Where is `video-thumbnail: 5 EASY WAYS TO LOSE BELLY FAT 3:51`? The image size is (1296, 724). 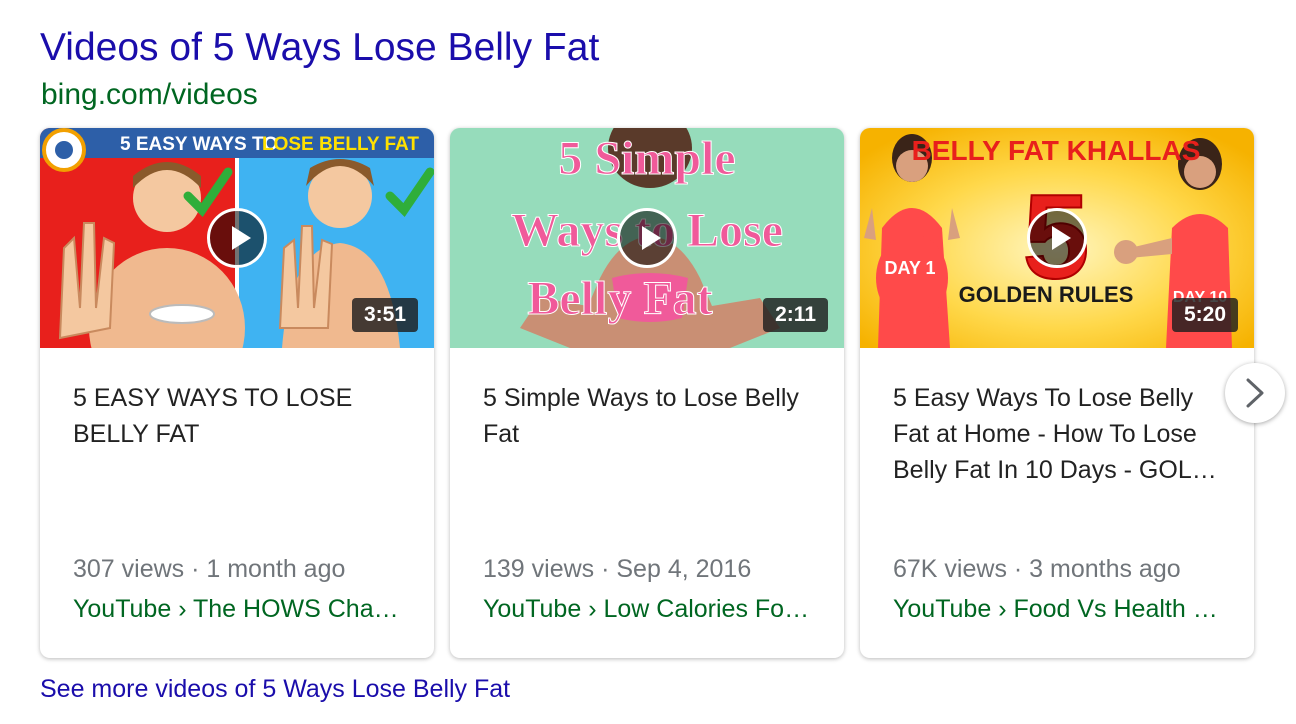 video-thumbnail: 5 EASY WAYS TO LOSE BELLY FAT 3:51 is located at coordinates (237, 238).